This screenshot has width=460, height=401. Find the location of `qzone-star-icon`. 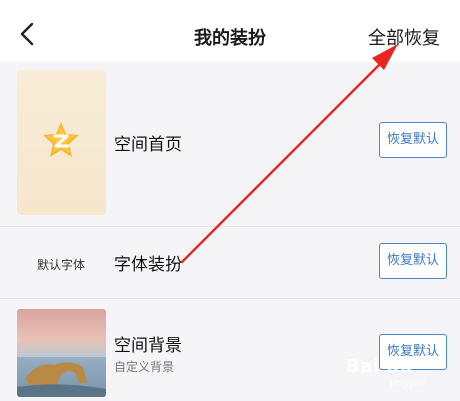

qzone-star-icon is located at coordinates (61, 139).